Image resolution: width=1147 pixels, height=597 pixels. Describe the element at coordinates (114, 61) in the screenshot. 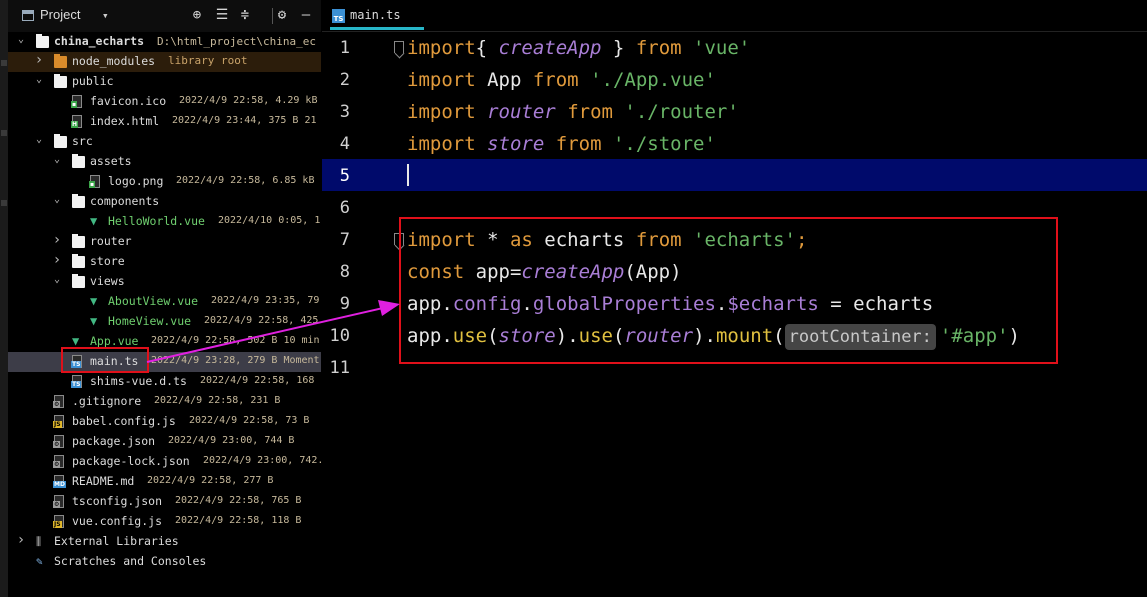

I see `tree-item-label: node_modules` at that location.